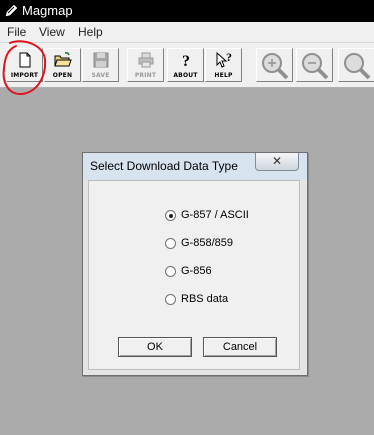 The image size is (374, 435). Describe the element at coordinates (187, 11) in the screenshot. I see `window-titlebar: Magmap` at that location.